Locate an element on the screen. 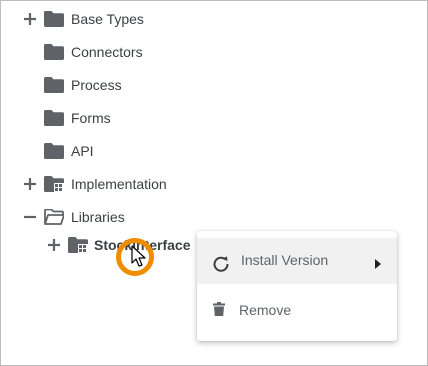  tree-item-libraries: Libraries is located at coordinates (121, 217).